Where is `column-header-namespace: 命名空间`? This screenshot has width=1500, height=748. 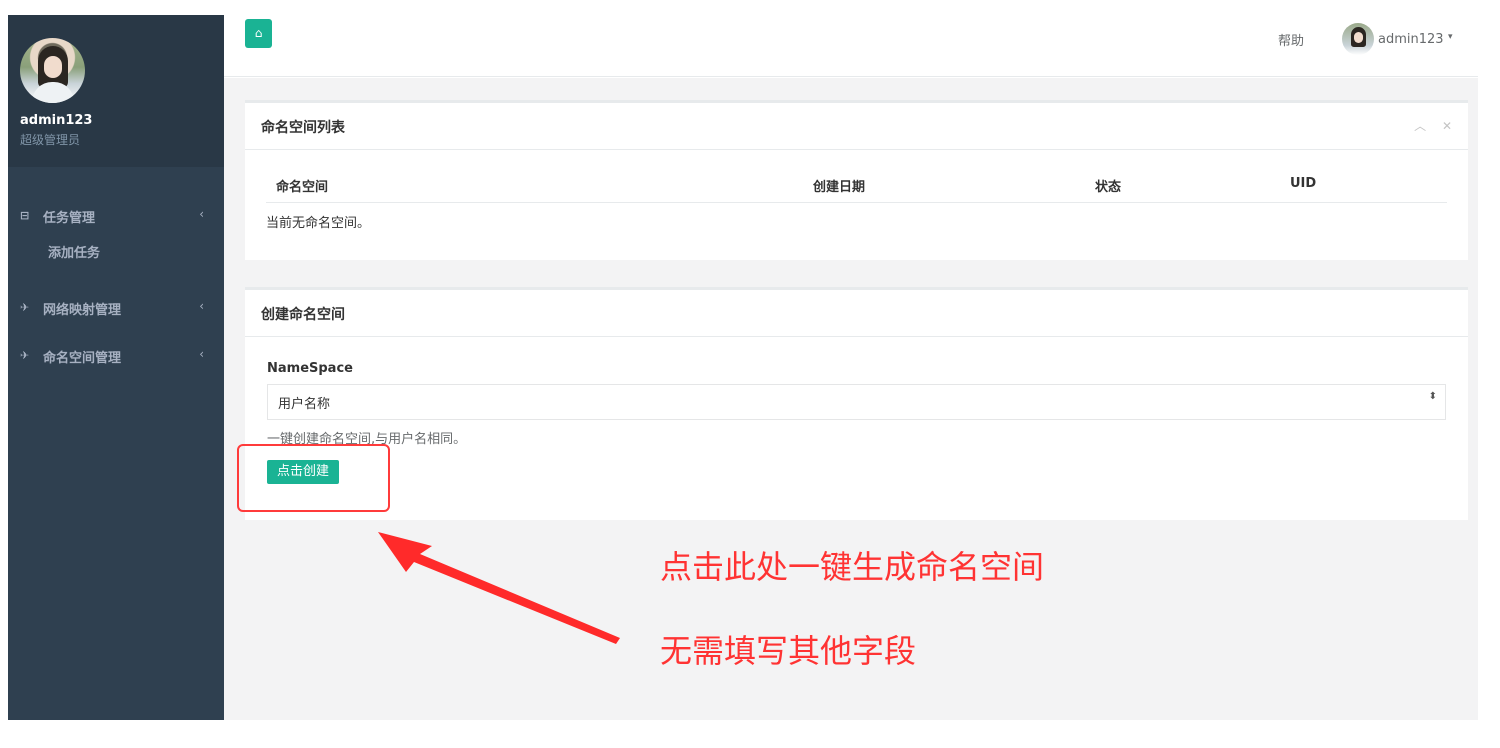
column-header-namespace: 命名空间 is located at coordinates (302, 187).